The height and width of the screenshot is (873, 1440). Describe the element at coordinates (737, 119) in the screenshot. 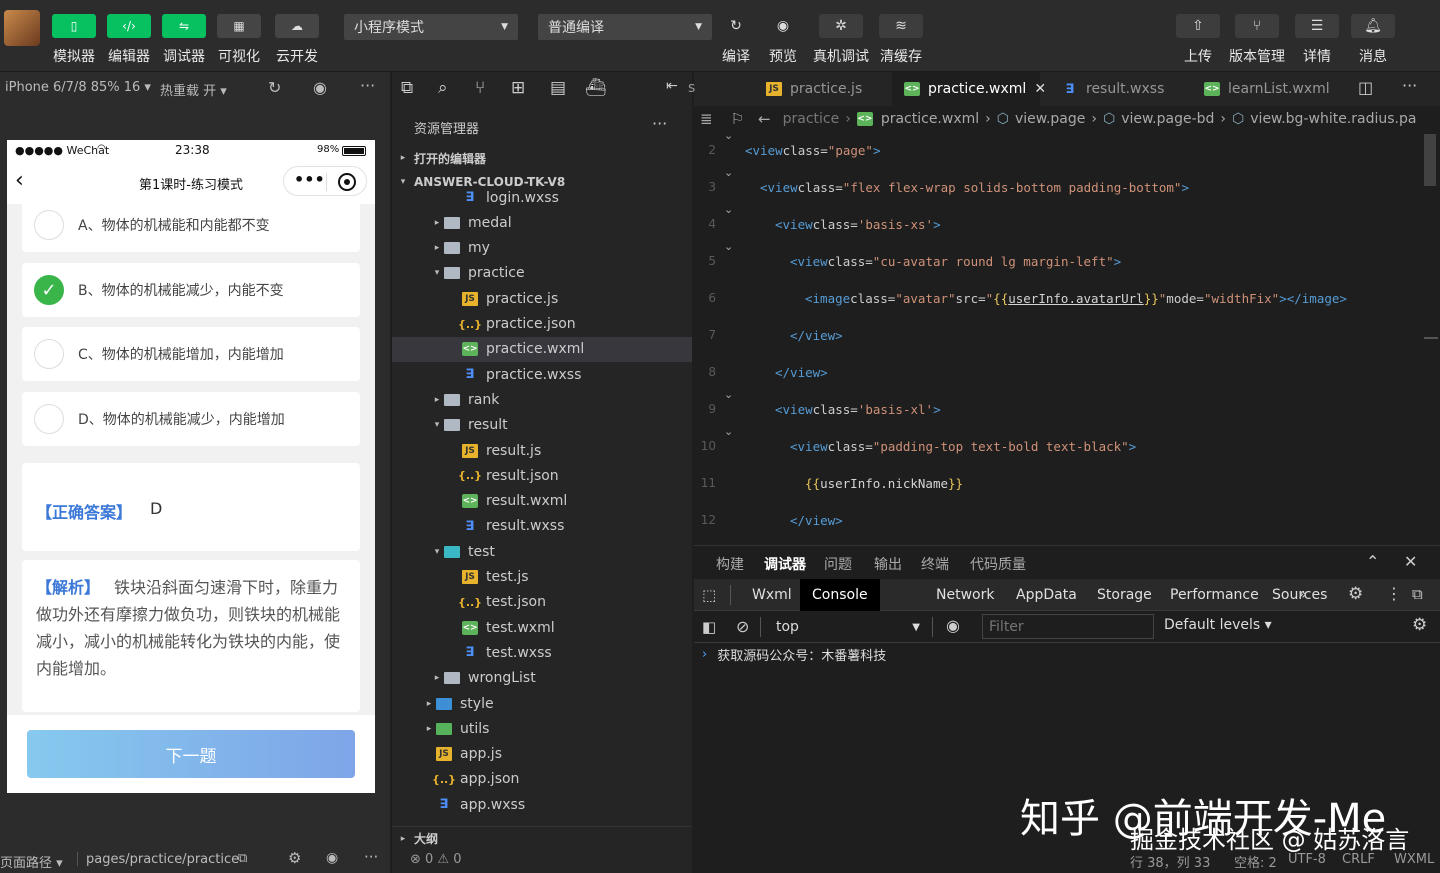

I see `bookmark-icon: ⚐` at that location.